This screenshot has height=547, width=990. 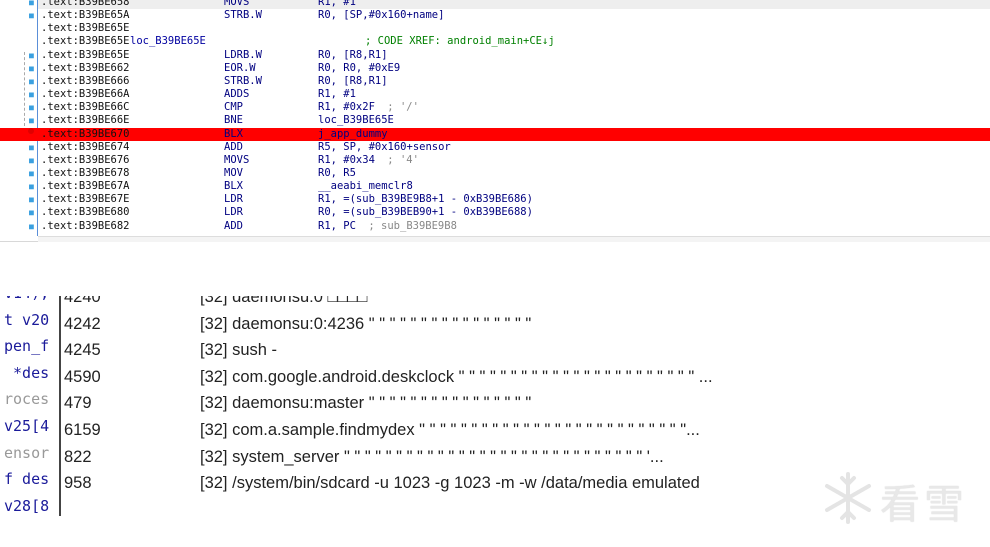 I want to click on address: .text:B39BE674, so click(x=85, y=146).